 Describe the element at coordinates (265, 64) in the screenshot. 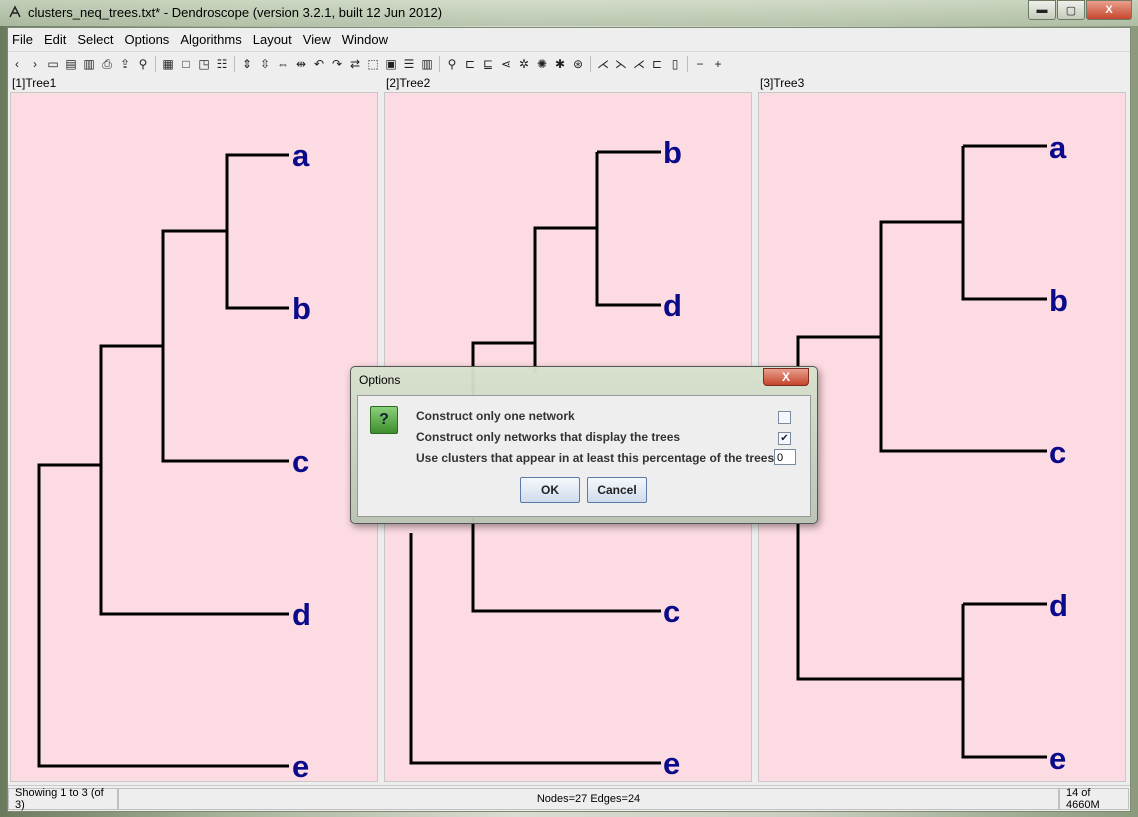

I see `contract-vertical-icon: ⇳` at that location.